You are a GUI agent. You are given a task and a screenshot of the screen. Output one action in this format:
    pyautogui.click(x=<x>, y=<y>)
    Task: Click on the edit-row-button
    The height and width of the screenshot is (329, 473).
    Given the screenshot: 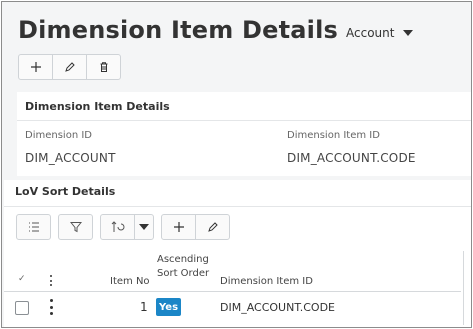 What is the action you would take?
    pyautogui.click(x=212, y=227)
    